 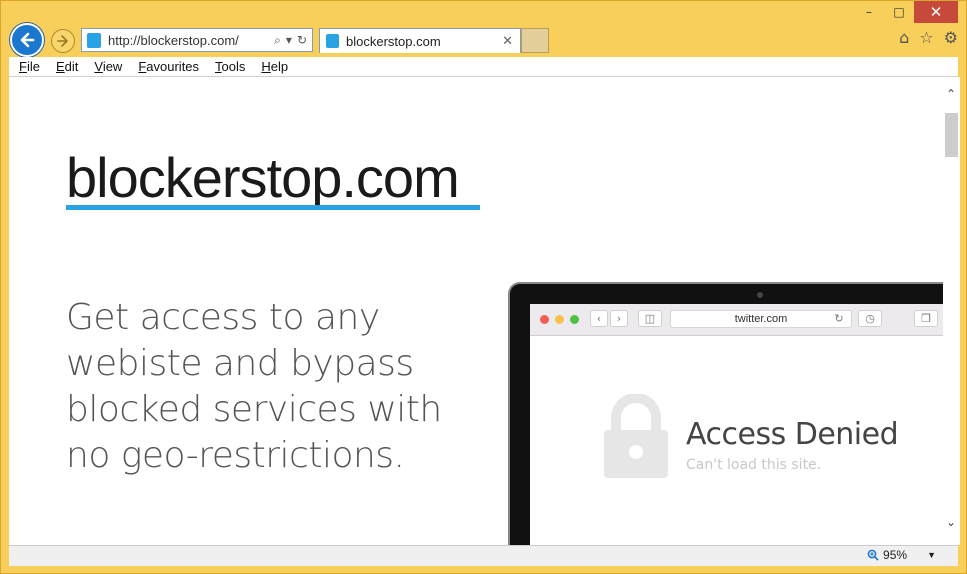 I want to click on laptop-camera, so click(x=760, y=295).